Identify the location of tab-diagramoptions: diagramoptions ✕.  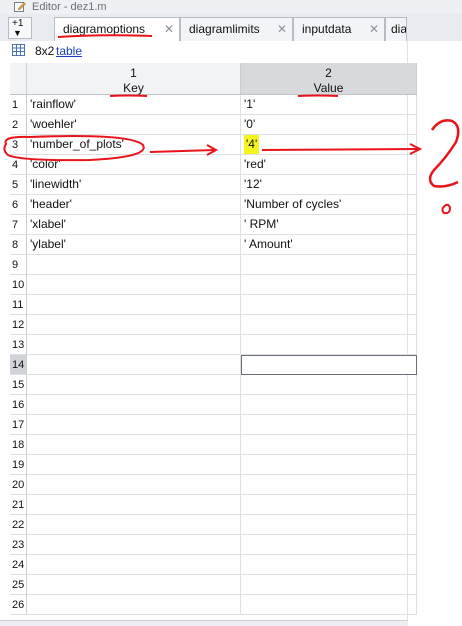
(117, 29).